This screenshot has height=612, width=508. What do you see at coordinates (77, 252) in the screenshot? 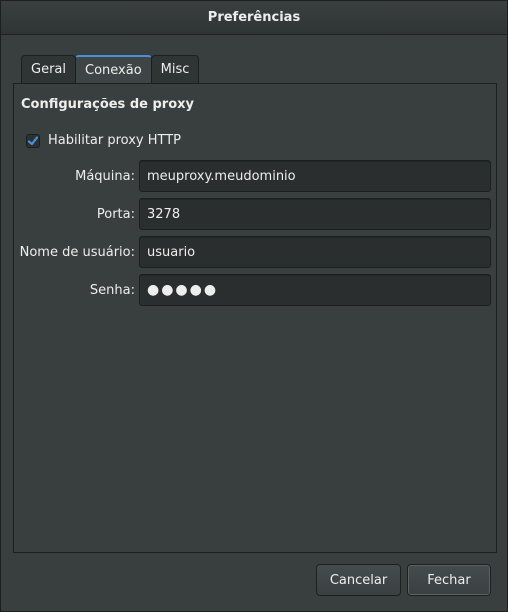
I see `username-label: Nome de usuário:` at bounding box center [77, 252].